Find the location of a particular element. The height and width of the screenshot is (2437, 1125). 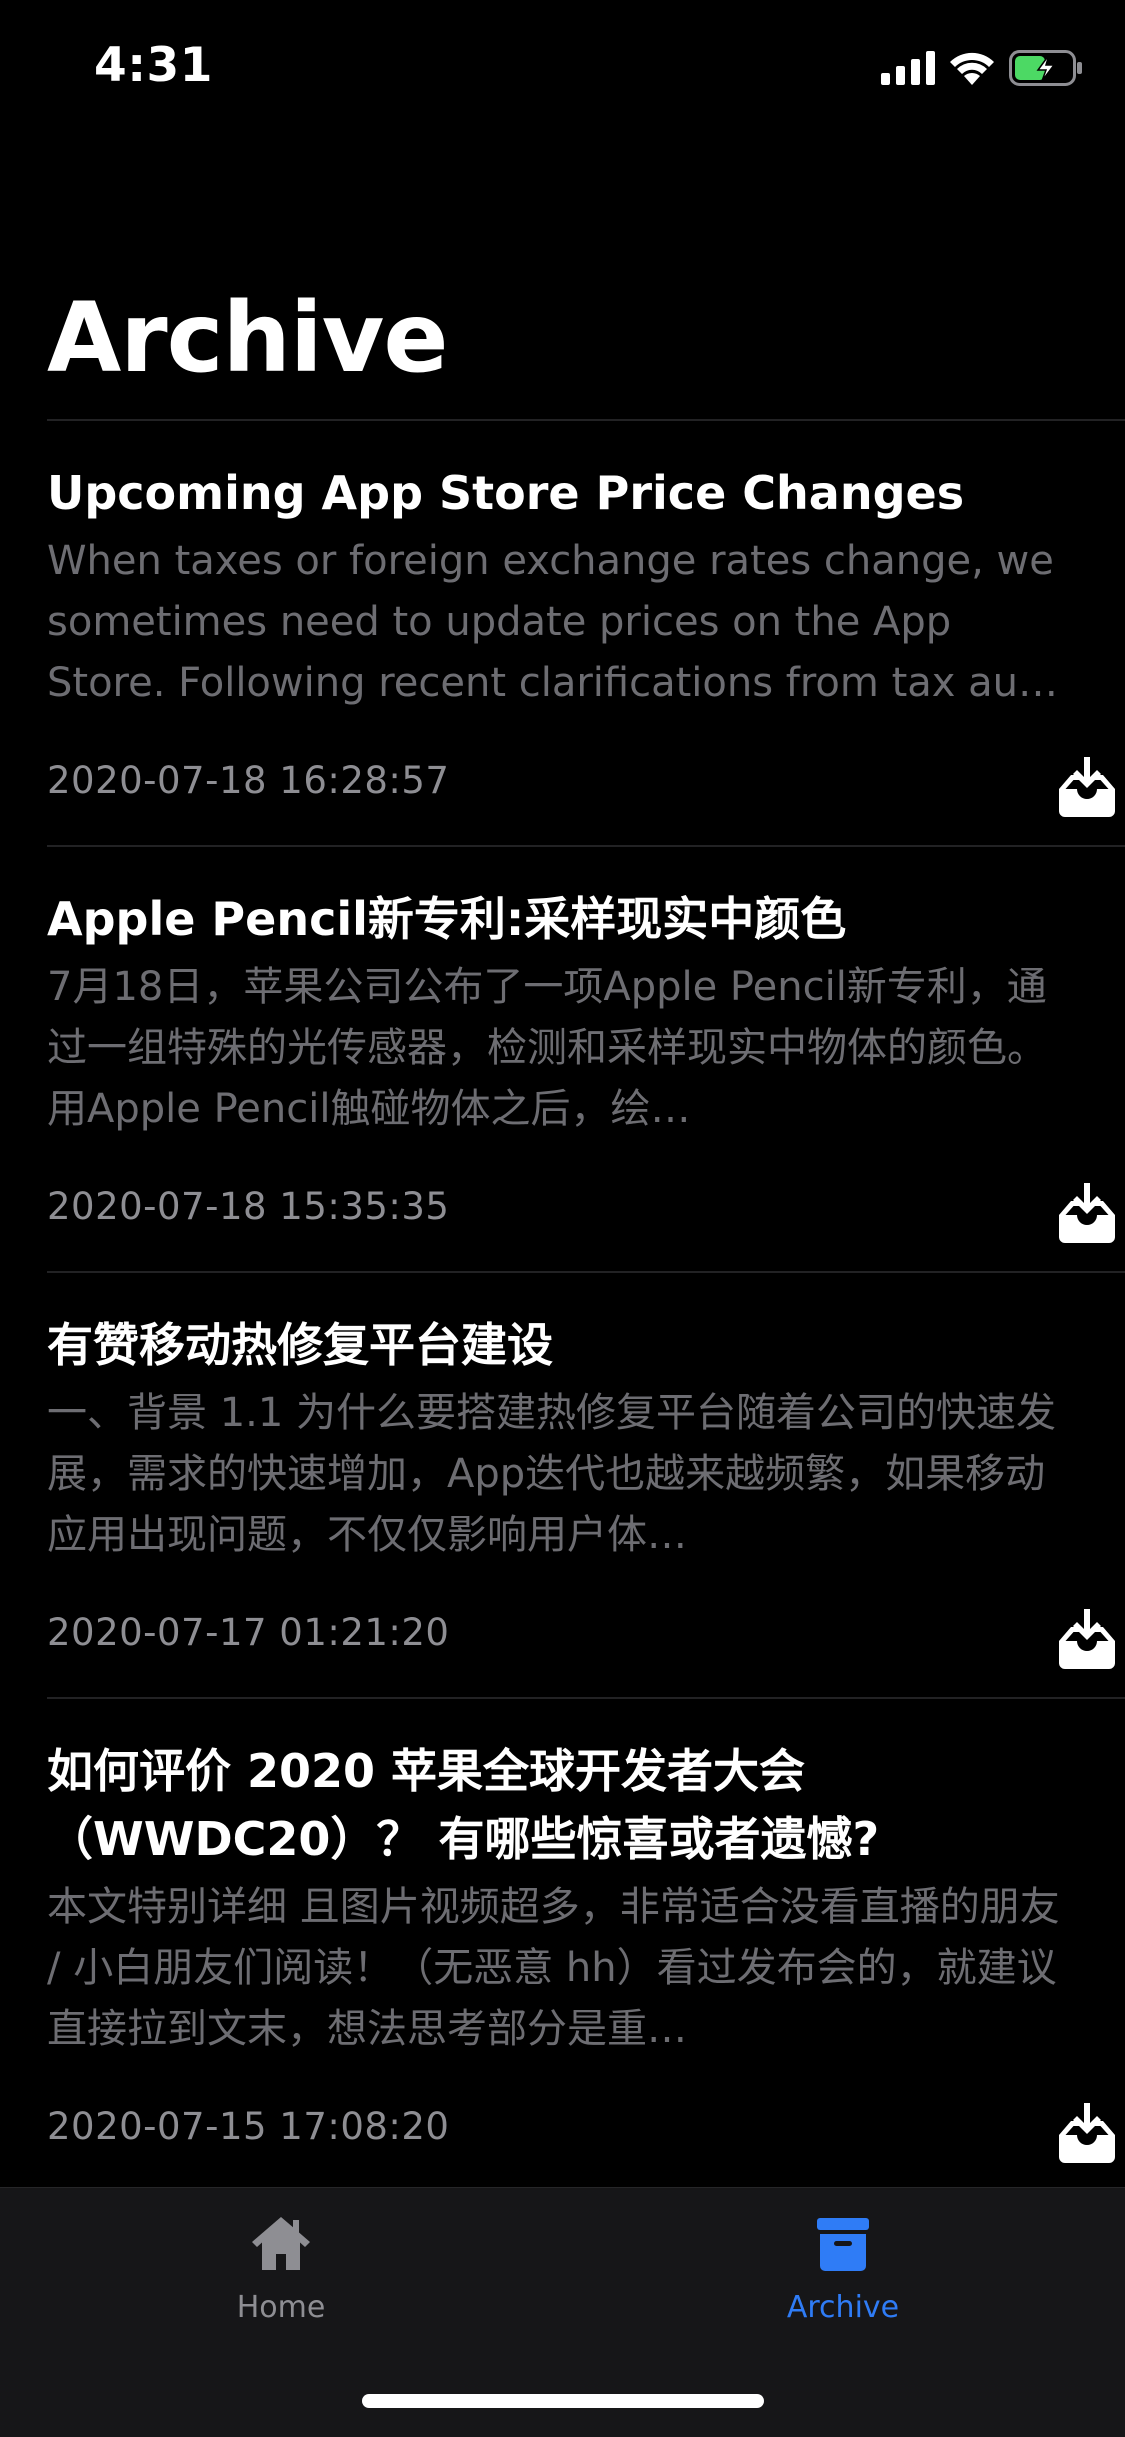

article-date: 2020-07-17 01:21:20 is located at coordinates (248, 1632).